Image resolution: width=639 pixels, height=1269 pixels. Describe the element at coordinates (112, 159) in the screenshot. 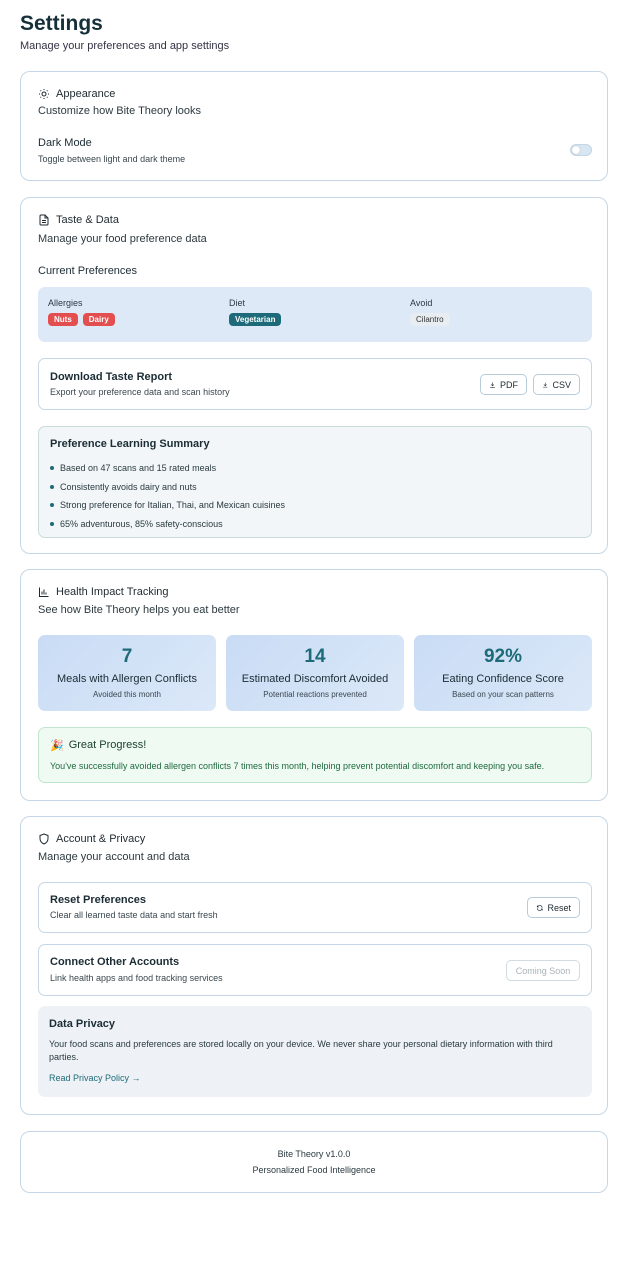

I see `dark-mode-description: Toggle between light and dark theme` at that location.